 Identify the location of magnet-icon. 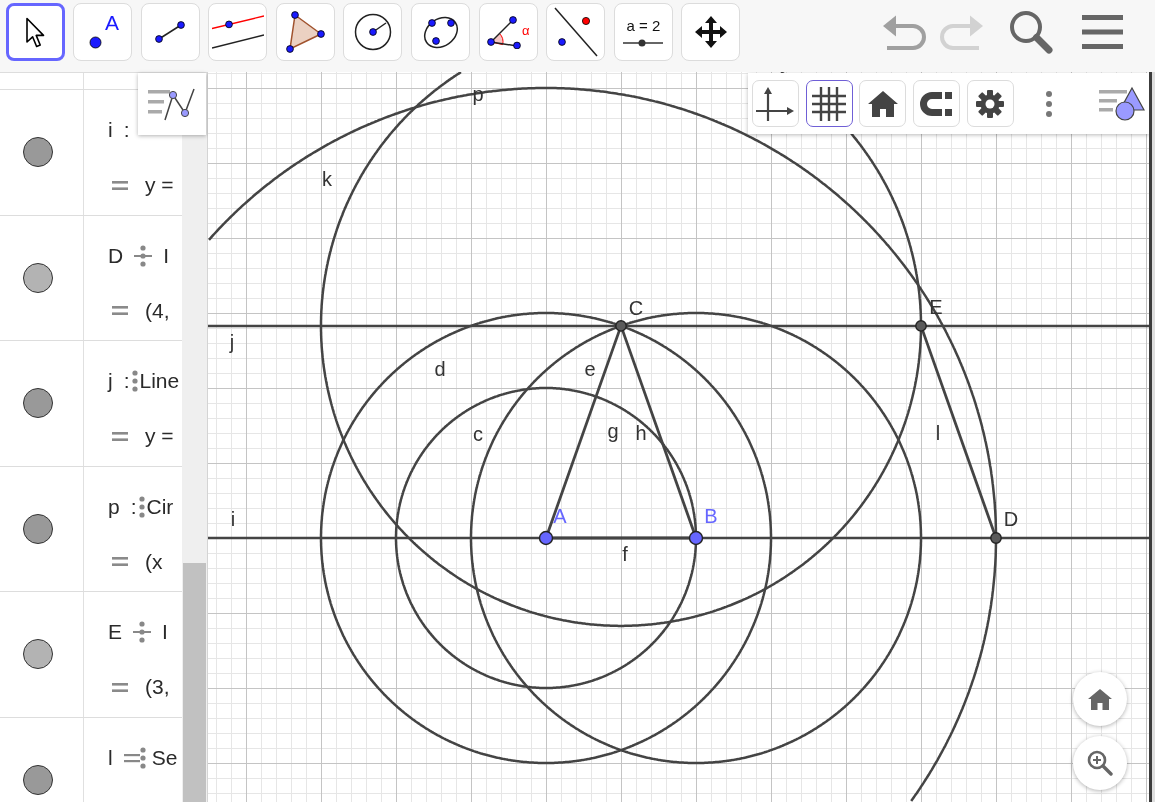
(936, 103).